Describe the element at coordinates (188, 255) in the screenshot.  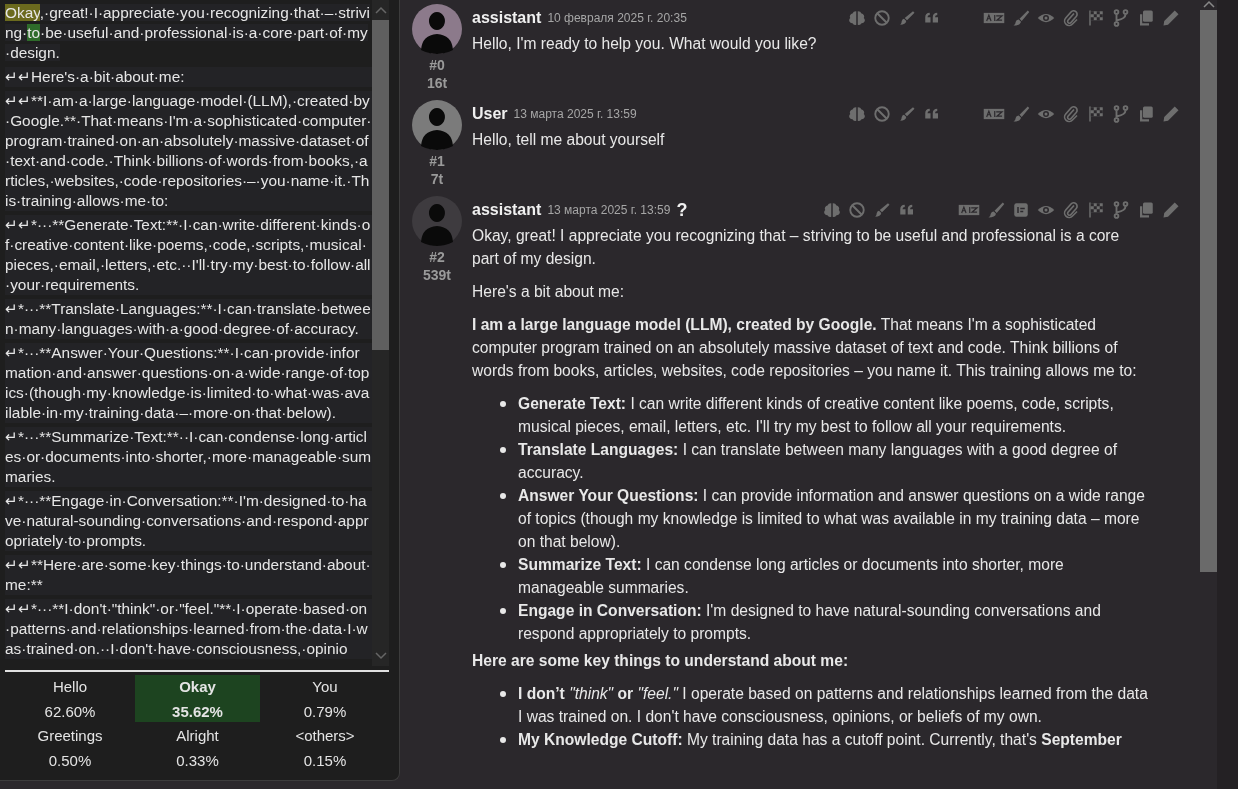
I see `token-text: ↵↵*···**Generate·Text:**·I·can·write·different·kinds·of·creative·content·like·poems,·code,·scripts,·musical·pieces,·email,·letters,·etc.··I'll·try·my·best·to·follow·all·your·requirements.` at that location.